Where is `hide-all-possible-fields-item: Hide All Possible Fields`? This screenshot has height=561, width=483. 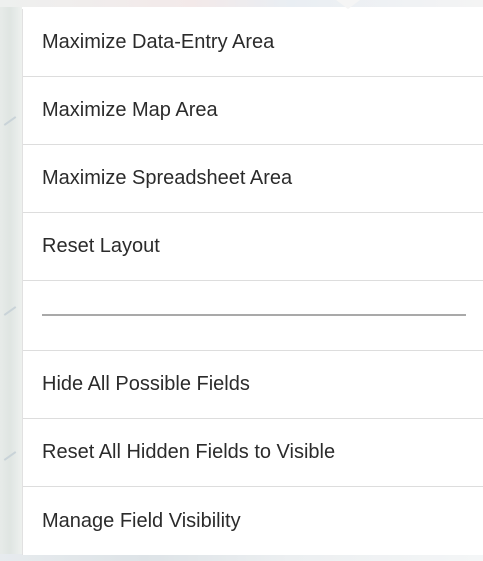
hide-all-possible-fields-item: Hide All Possible Fields is located at coordinates (253, 385).